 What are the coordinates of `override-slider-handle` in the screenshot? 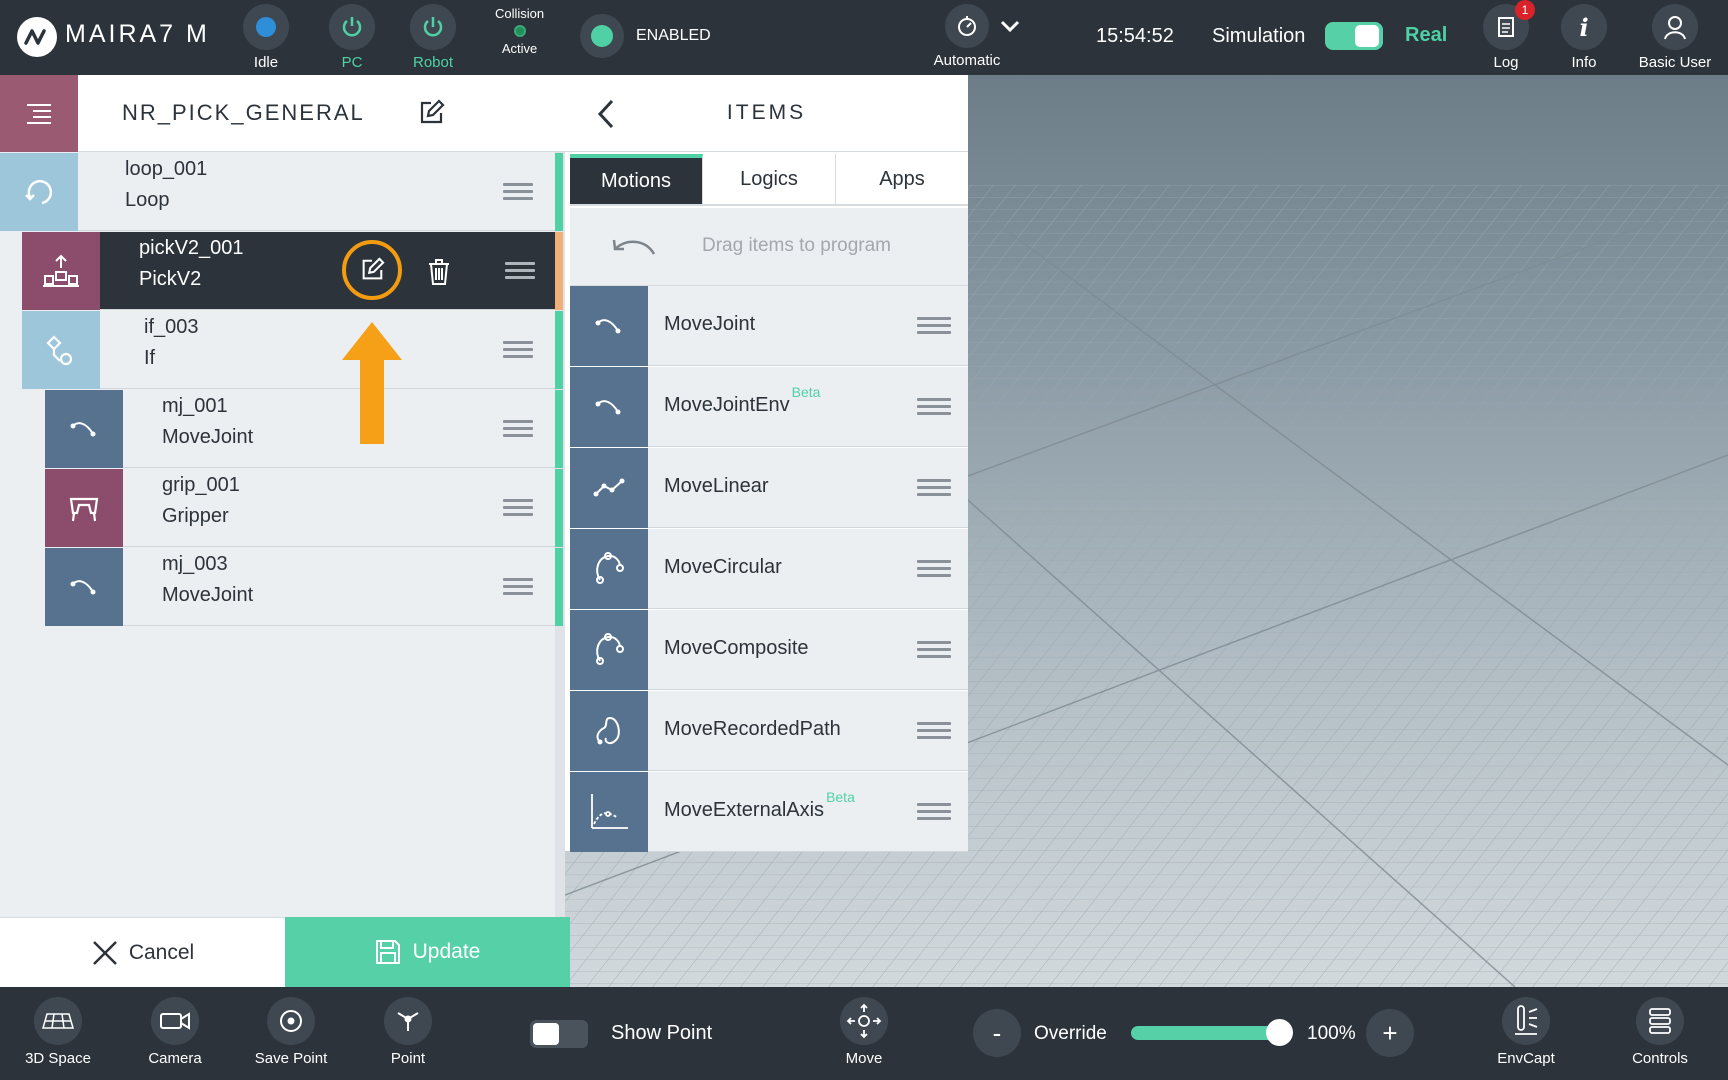 It's located at (1279, 1032).